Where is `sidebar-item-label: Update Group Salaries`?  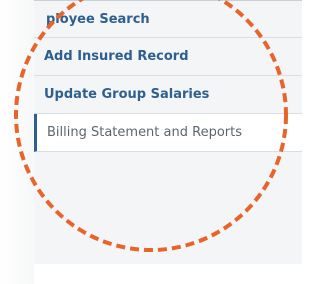
sidebar-item-label: Update Group Salaries is located at coordinates (127, 94).